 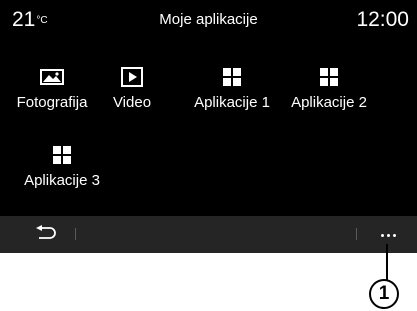 I want to click on app-label: Video, so click(x=132, y=102).